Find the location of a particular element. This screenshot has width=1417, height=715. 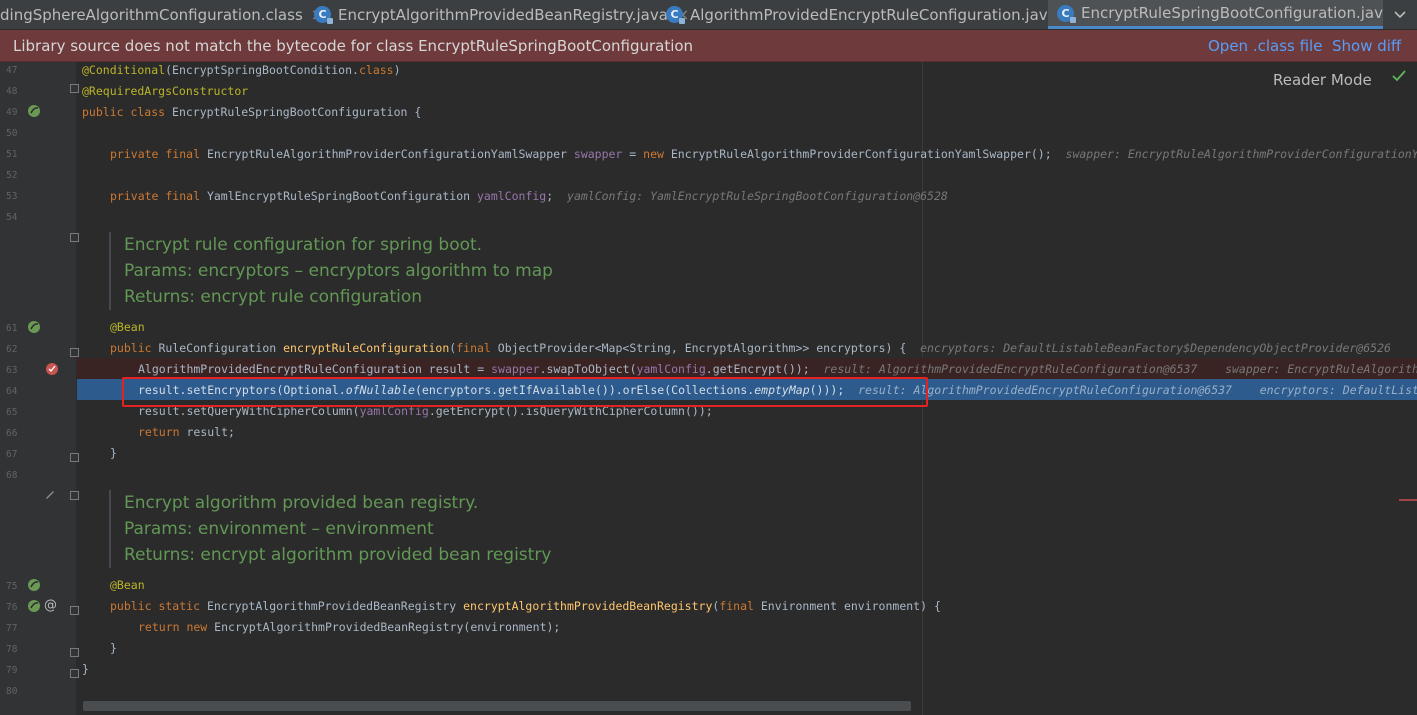

inspection-ok-check-icon is located at coordinates (1399, 76).